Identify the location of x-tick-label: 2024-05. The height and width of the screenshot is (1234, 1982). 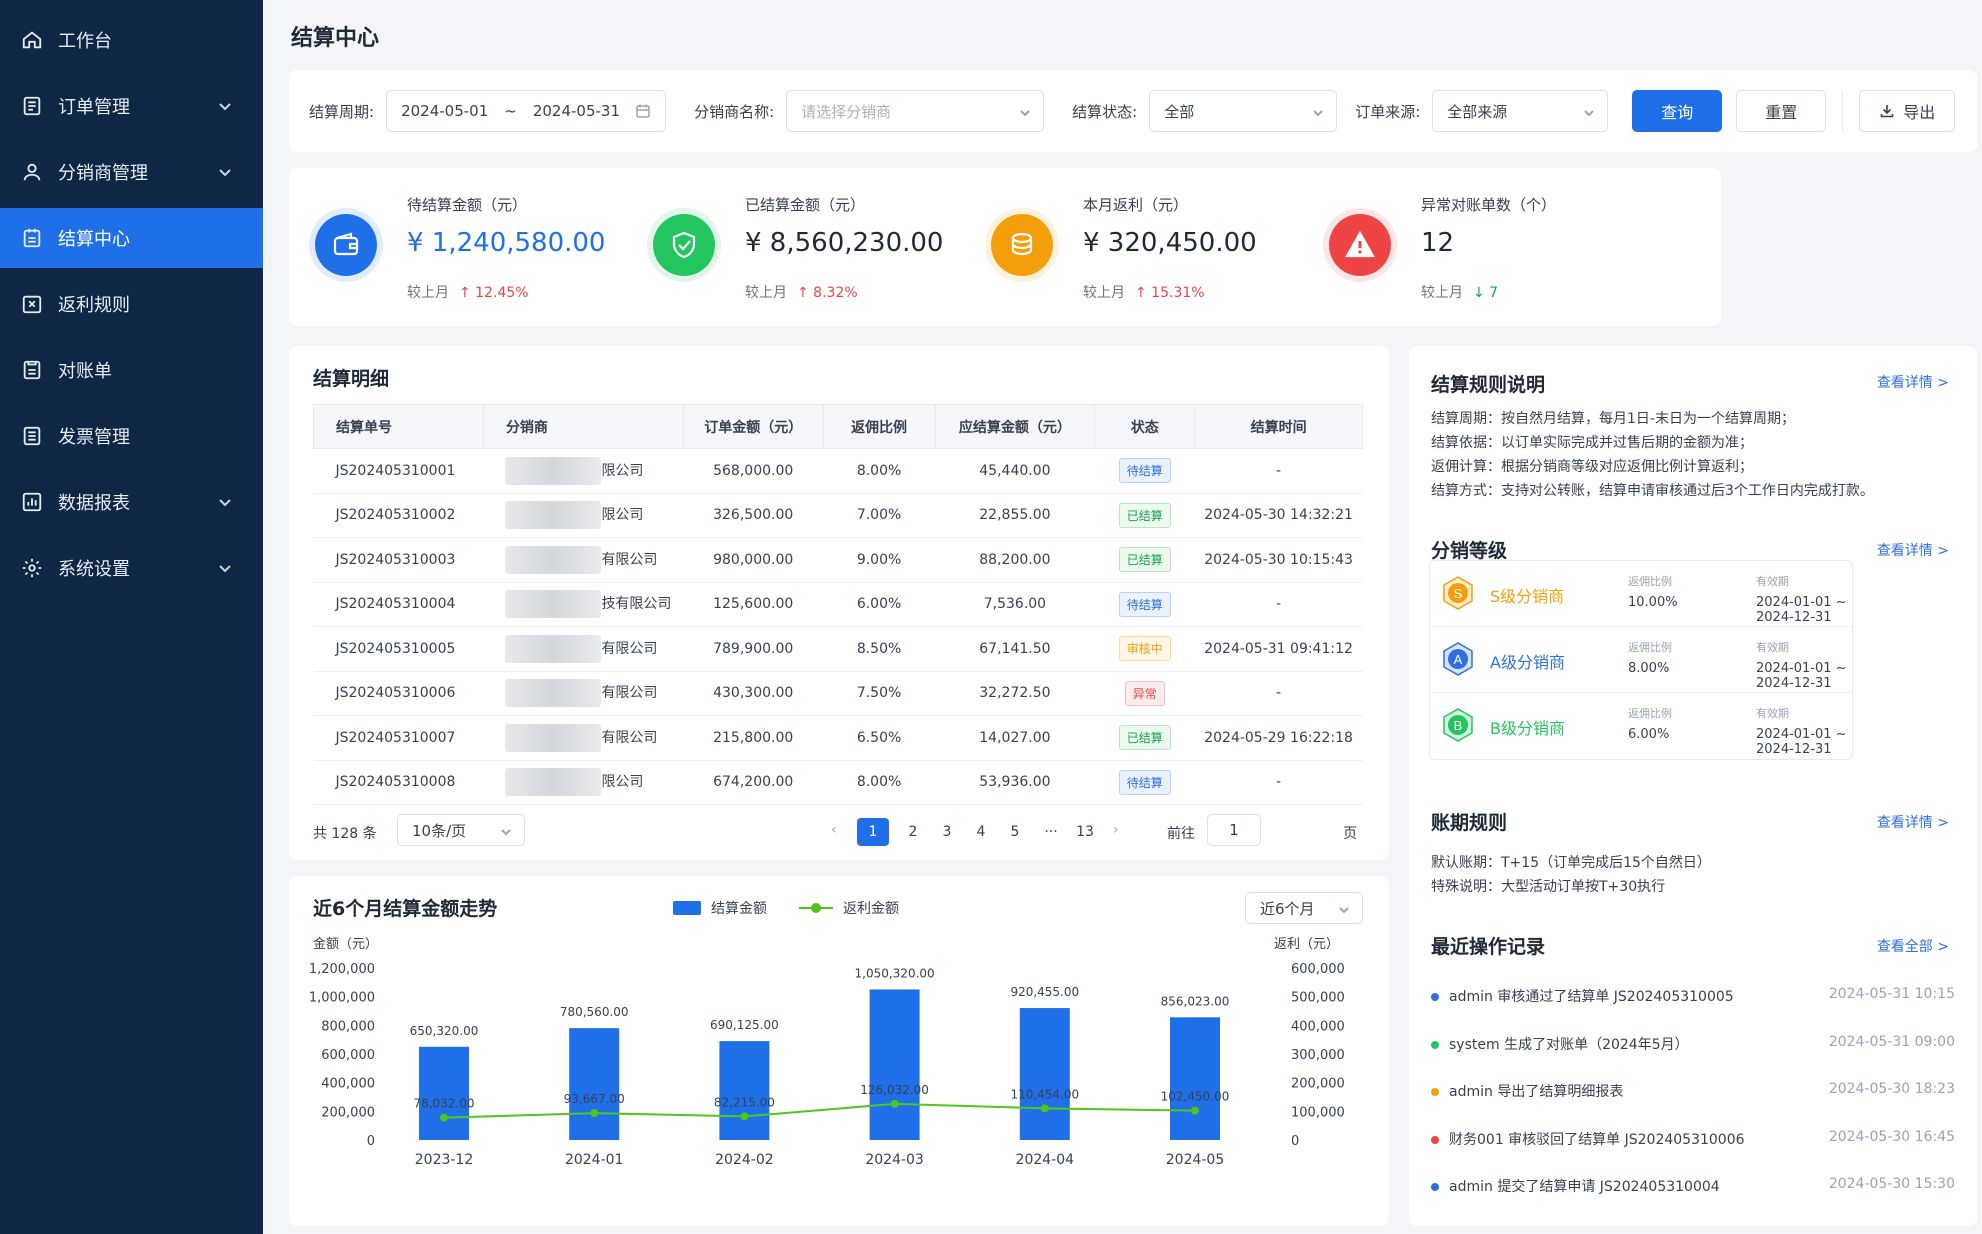
(1195, 1160).